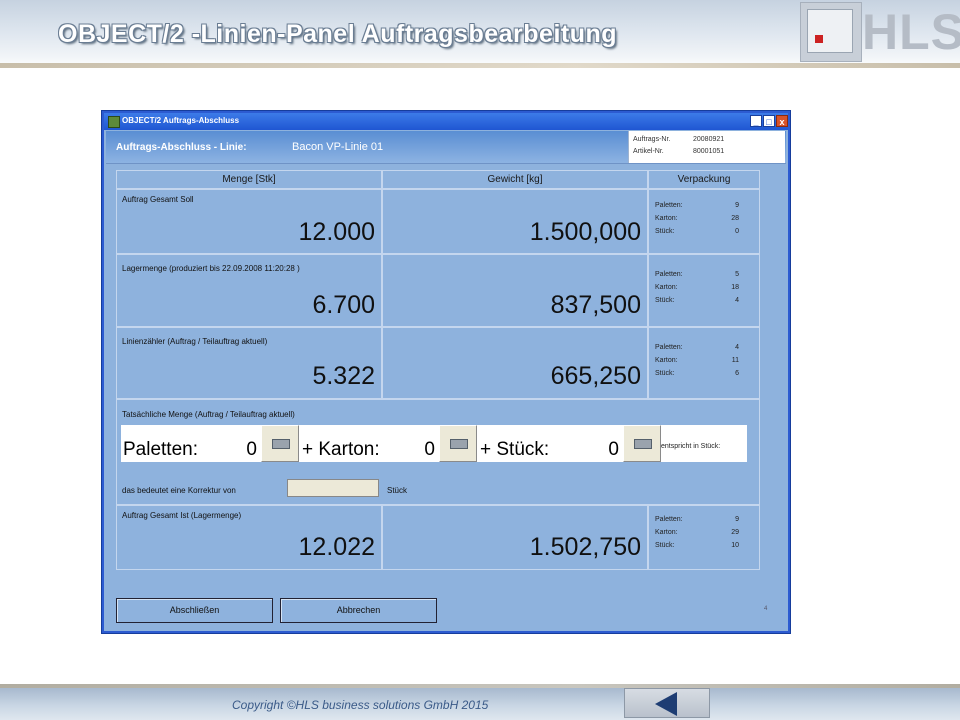 The image size is (960, 720). I want to click on header-label: Auftrags-Abschluss - Linie:, so click(181, 147).